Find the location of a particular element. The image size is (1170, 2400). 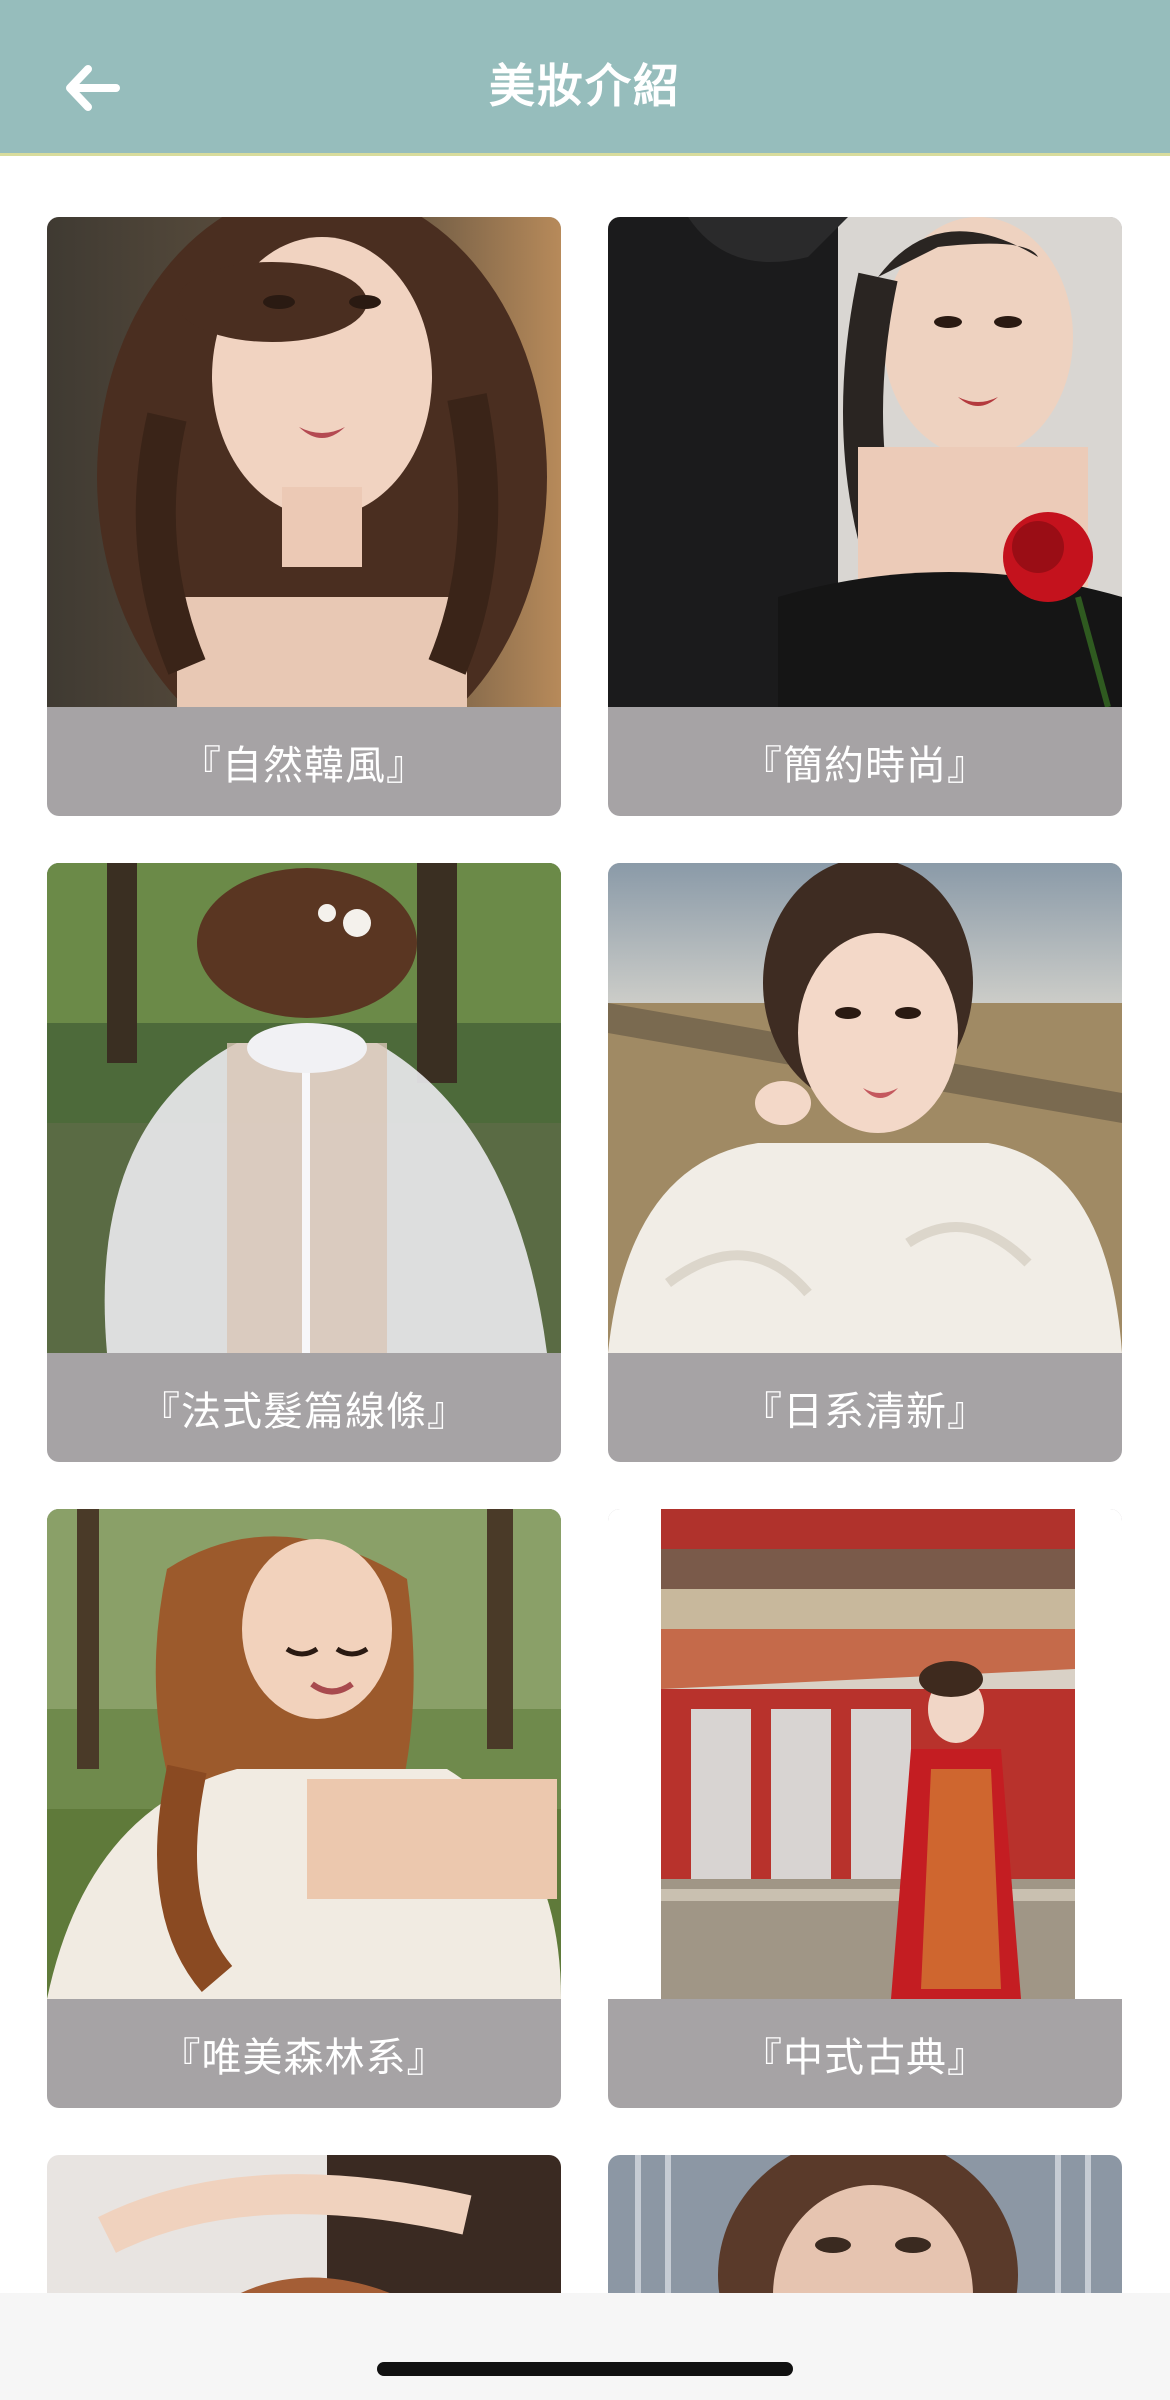

style-label: 『唯美森林系』 is located at coordinates (304, 2057).